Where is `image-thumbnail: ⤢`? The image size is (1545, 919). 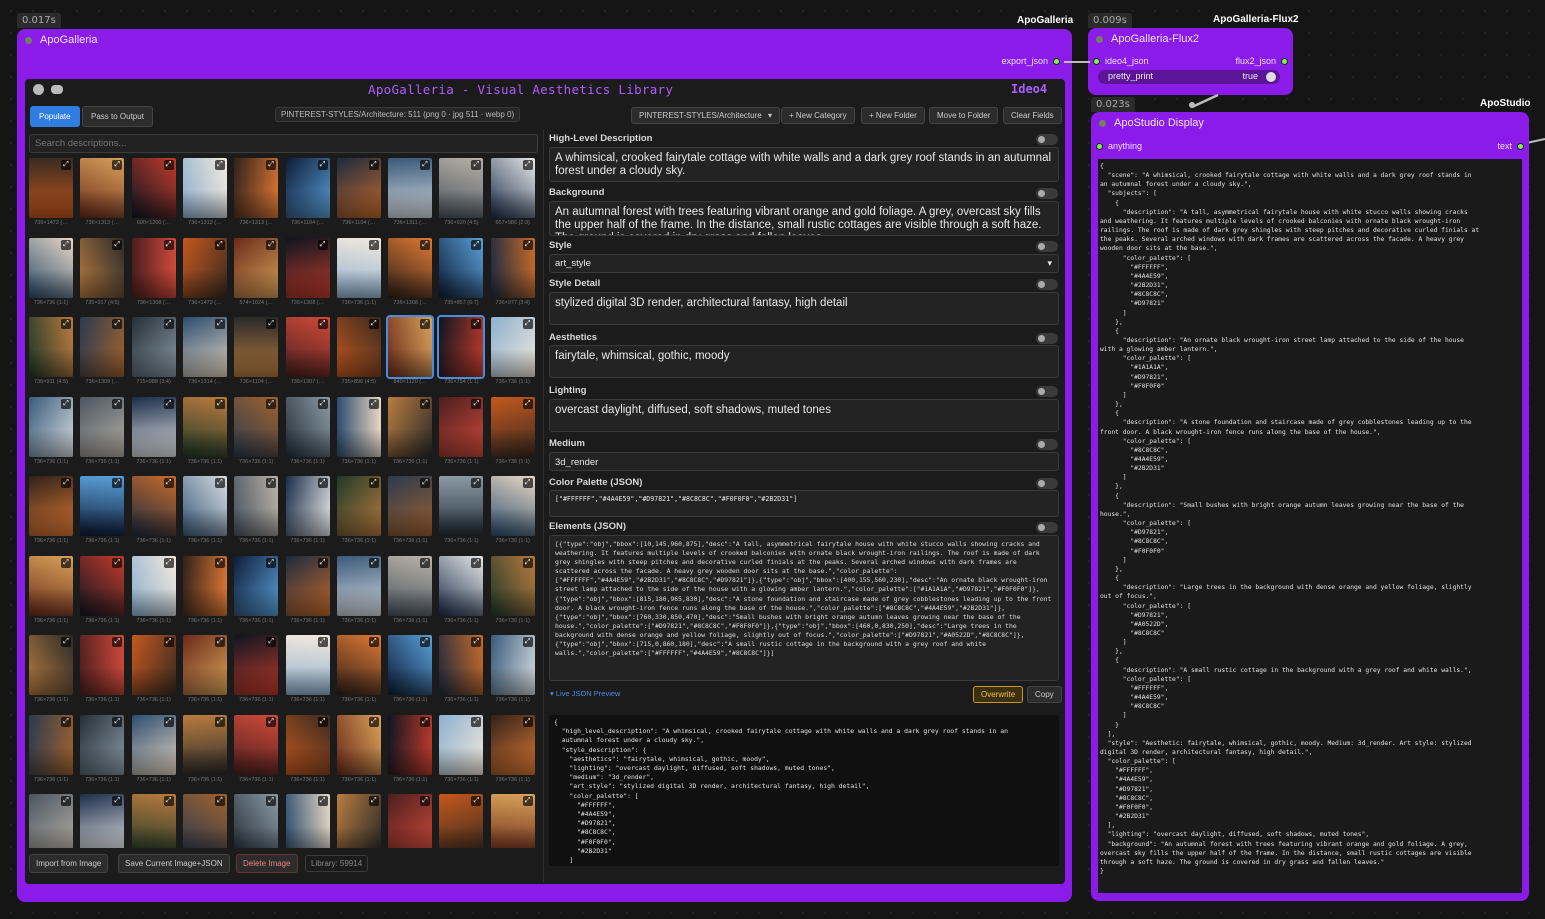 image-thumbnail: ⤢ is located at coordinates (204, 821).